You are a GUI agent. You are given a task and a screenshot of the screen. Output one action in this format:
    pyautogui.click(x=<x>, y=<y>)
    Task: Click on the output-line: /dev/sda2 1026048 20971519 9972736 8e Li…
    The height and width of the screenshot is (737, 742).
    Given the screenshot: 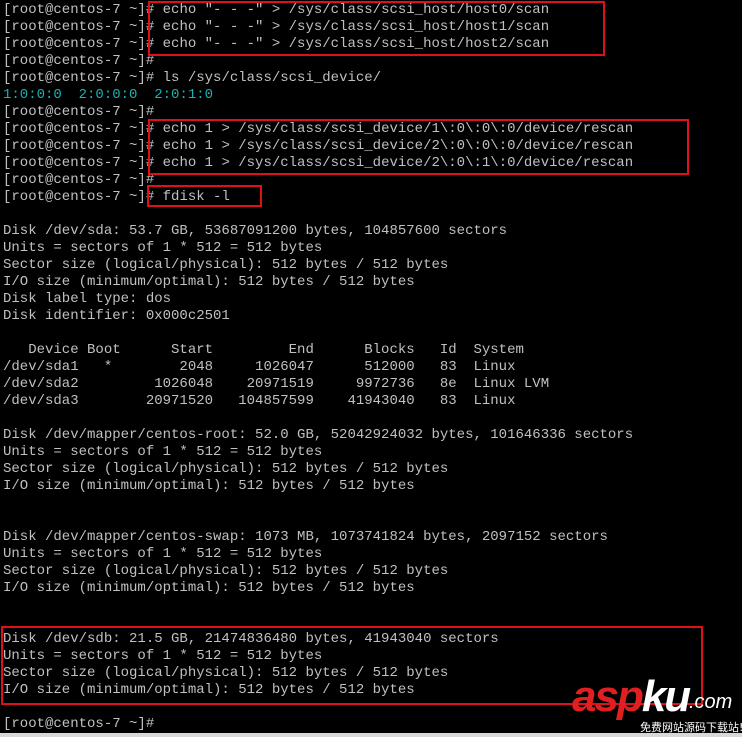 What is the action you would take?
    pyautogui.click(x=276, y=384)
    